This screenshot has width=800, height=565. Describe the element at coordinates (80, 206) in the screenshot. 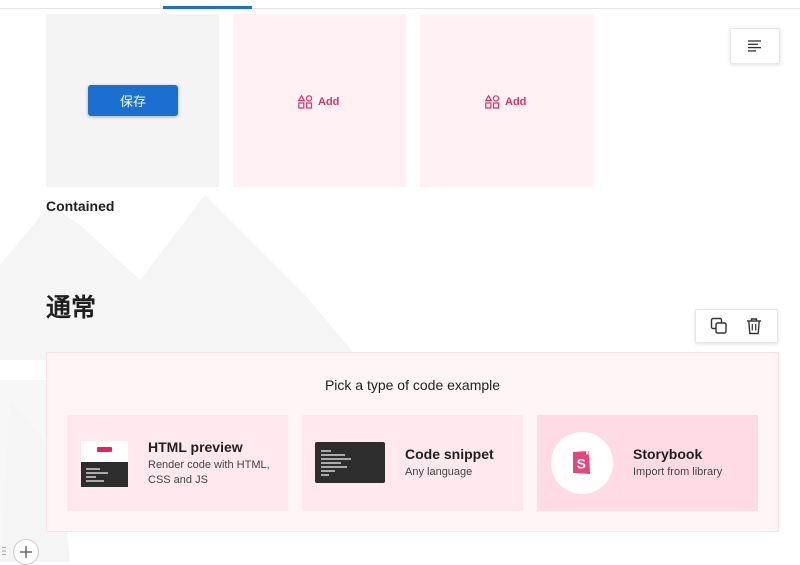

I see `contained-caption: Contained` at that location.